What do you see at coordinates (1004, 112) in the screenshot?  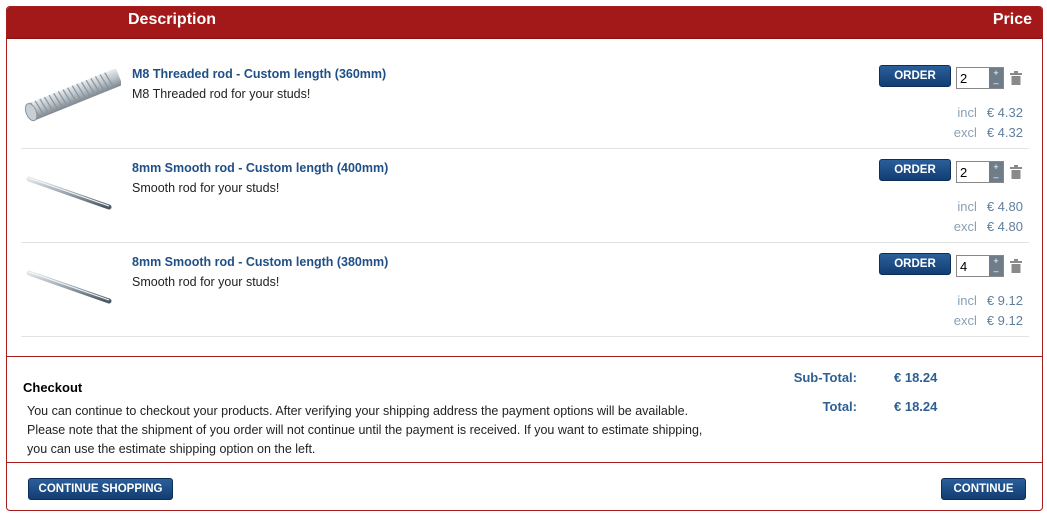 I see `incl-value: € 4.32` at bounding box center [1004, 112].